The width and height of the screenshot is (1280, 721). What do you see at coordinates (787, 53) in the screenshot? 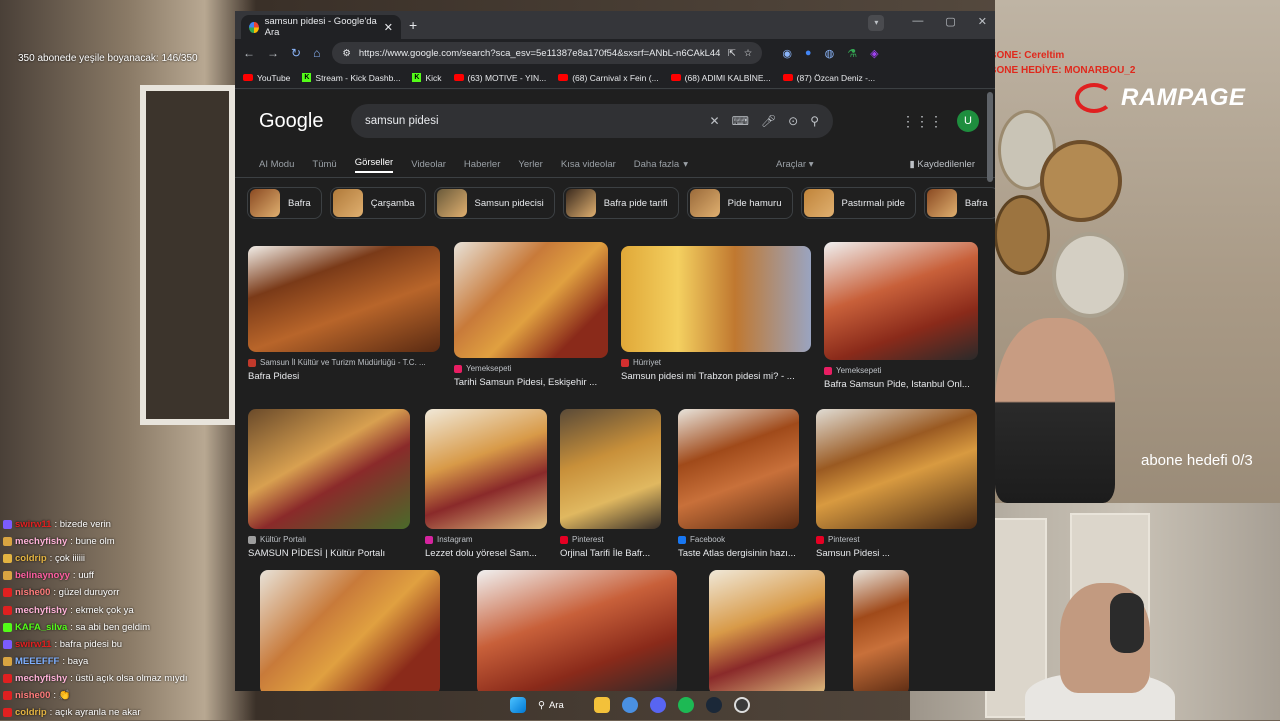
I see `extension-icon: ◉` at bounding box center [787, 53].